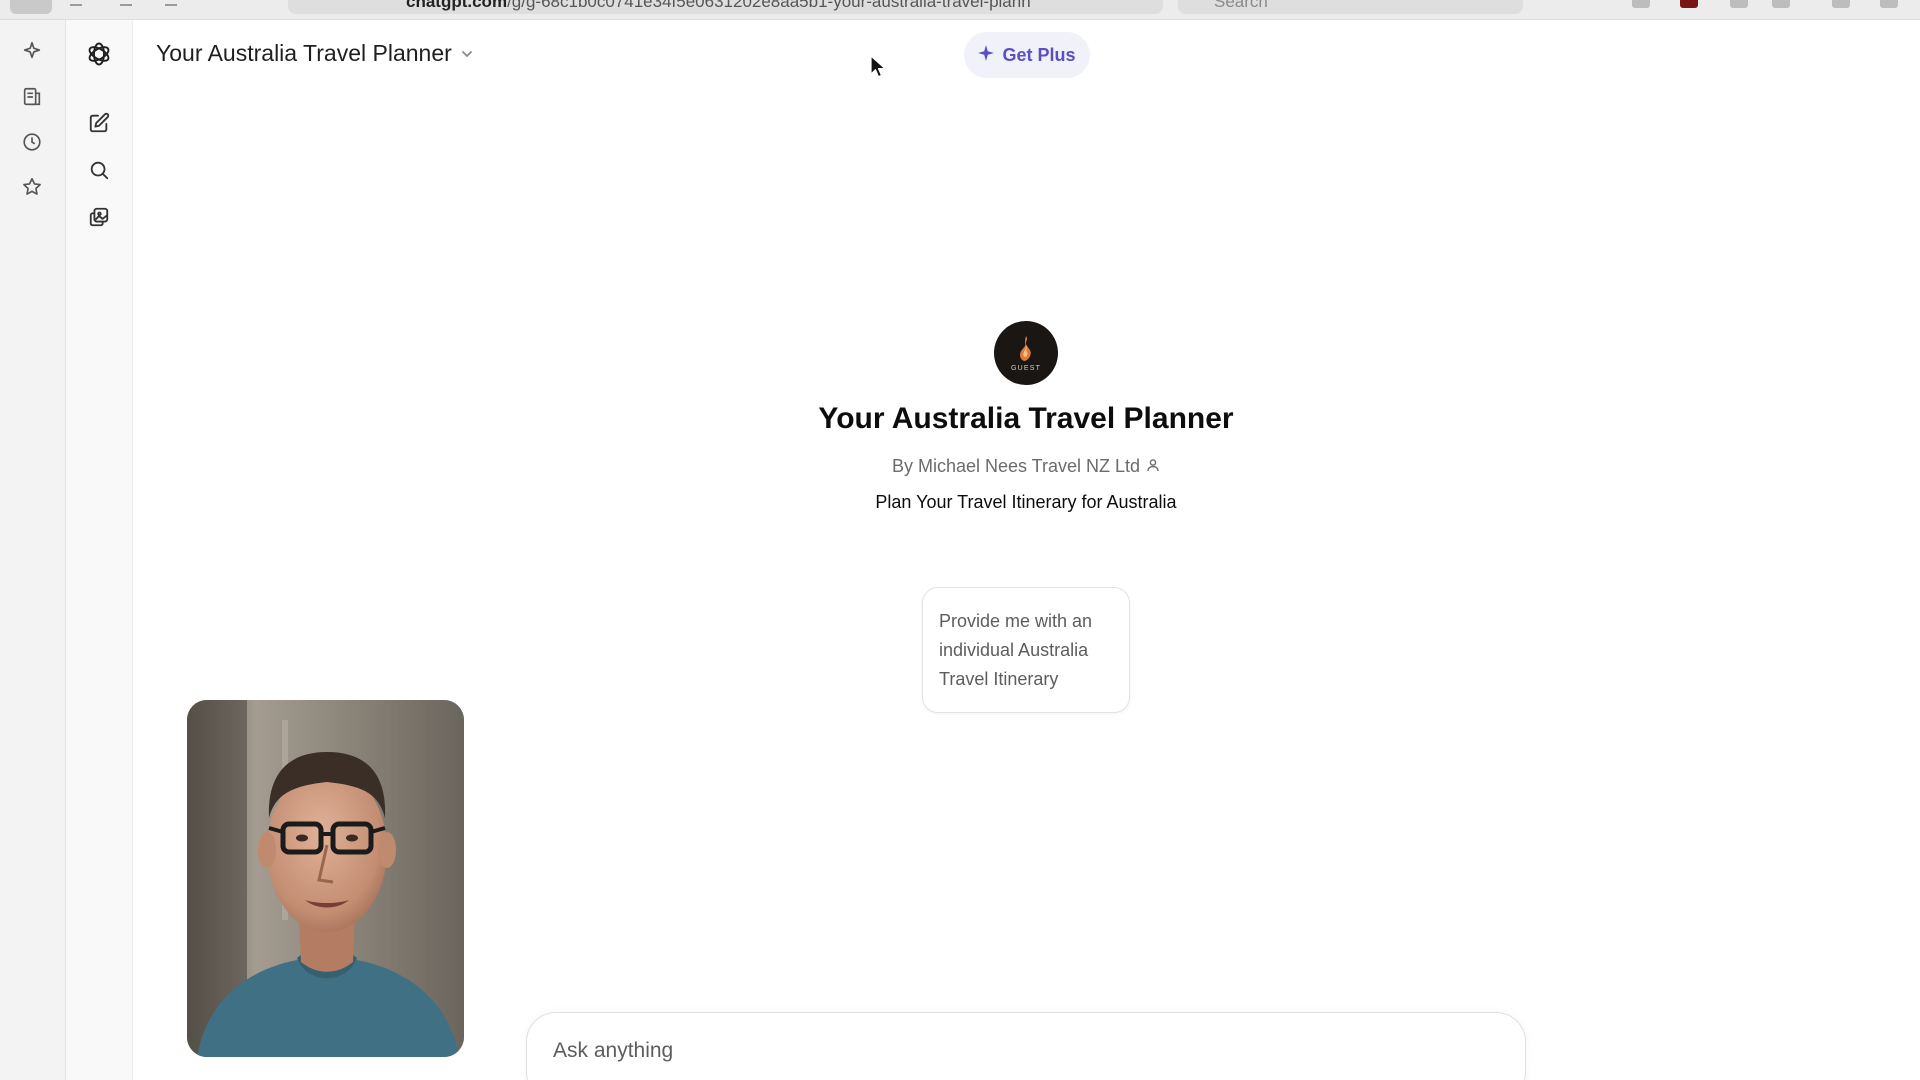  I want to click on search-icon, so click(99, 170).